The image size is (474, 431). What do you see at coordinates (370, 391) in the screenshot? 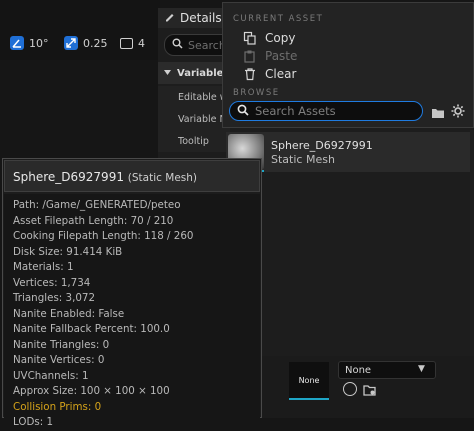
I see `browse-folder-icon` at bounding box center [370, 391].